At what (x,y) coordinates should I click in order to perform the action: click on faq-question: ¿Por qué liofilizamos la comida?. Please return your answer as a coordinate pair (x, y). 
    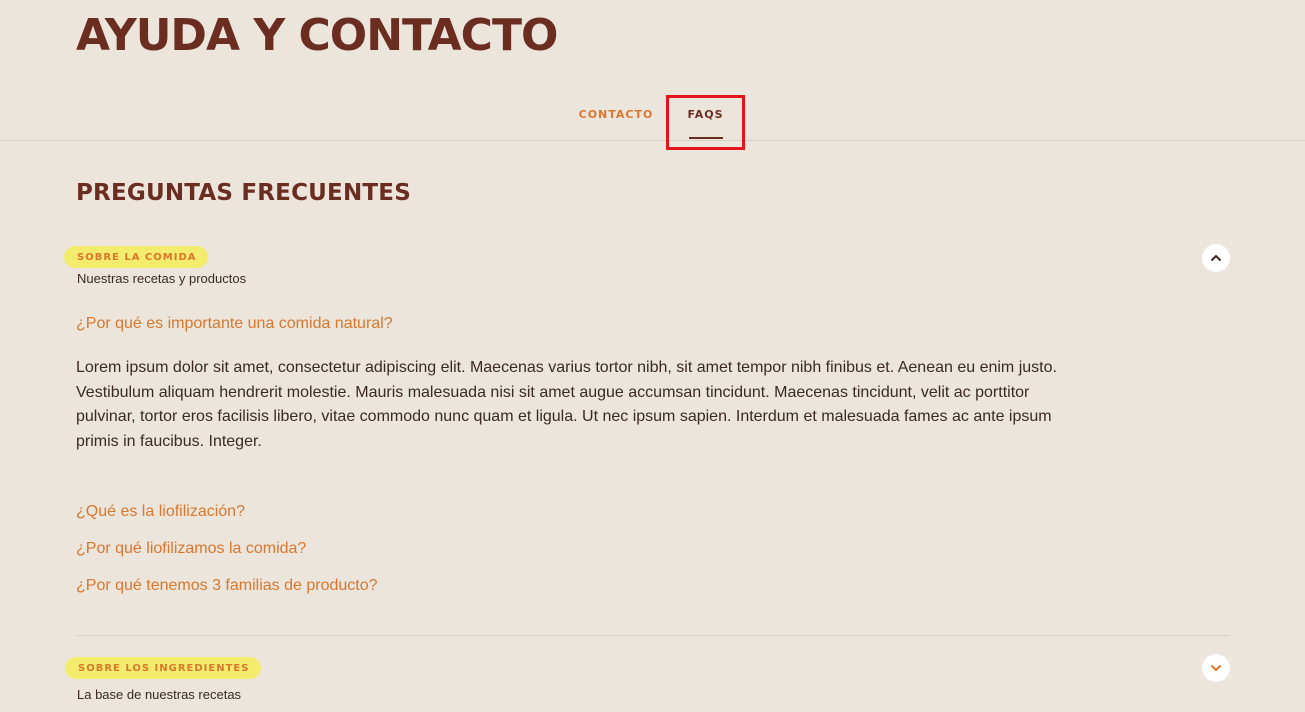
    Looking at the image, I should click on (191, 549).